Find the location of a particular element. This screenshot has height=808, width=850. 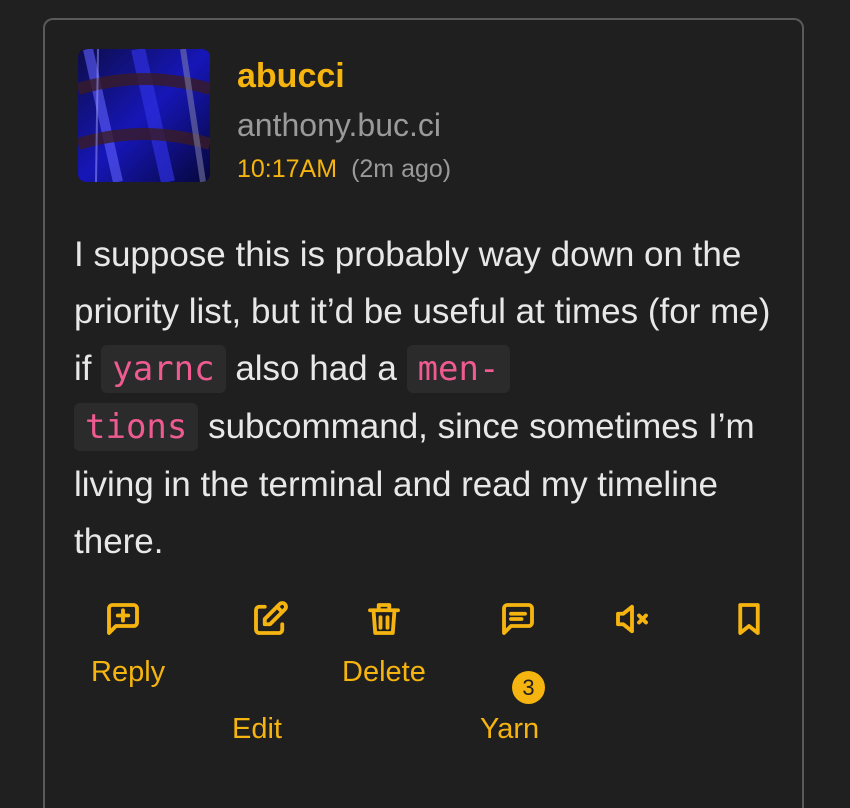

body-text: also had a is located at coordinates (316, 368).